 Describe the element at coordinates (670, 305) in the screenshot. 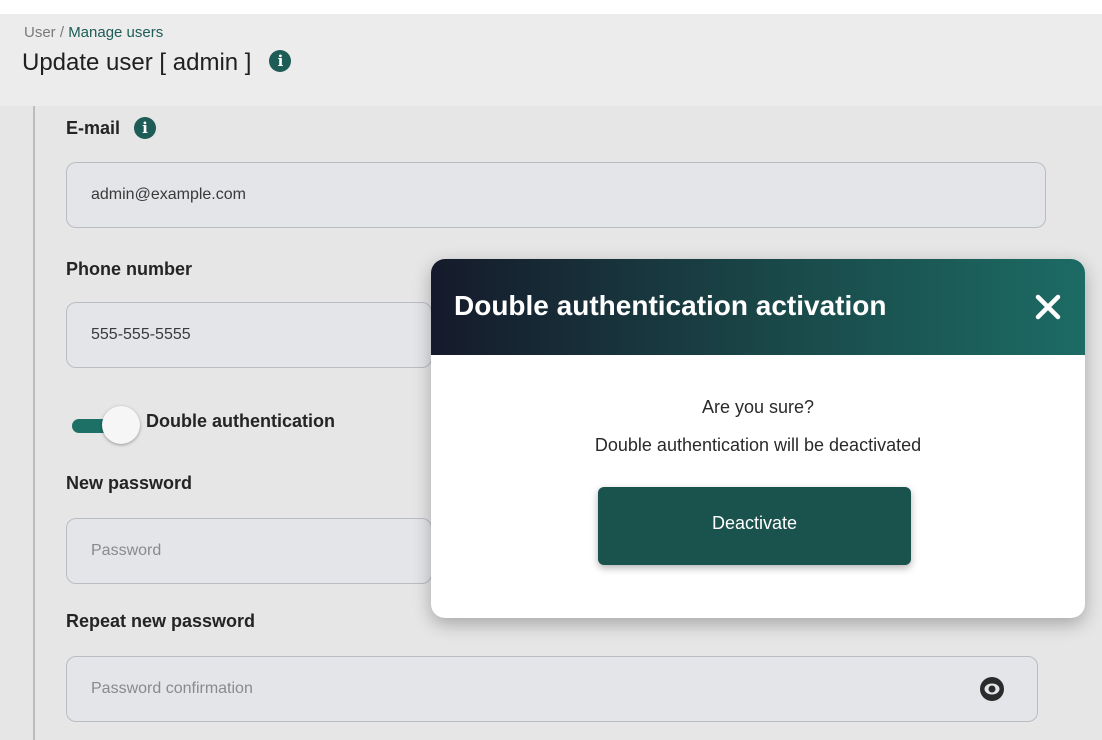

I see `modal-title: Double authentication activation` at that location.